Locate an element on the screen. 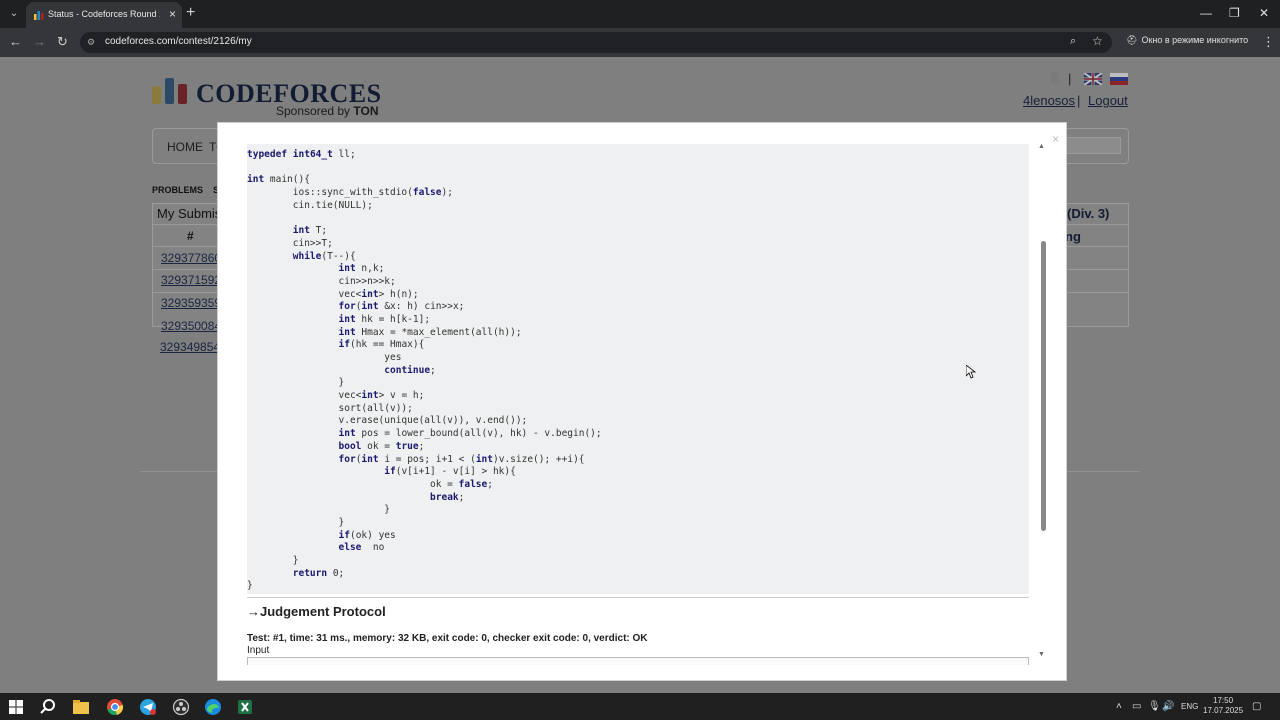 The image size is (1280, 720). code-line: cin>>T; is located at coordinates (424, 244).